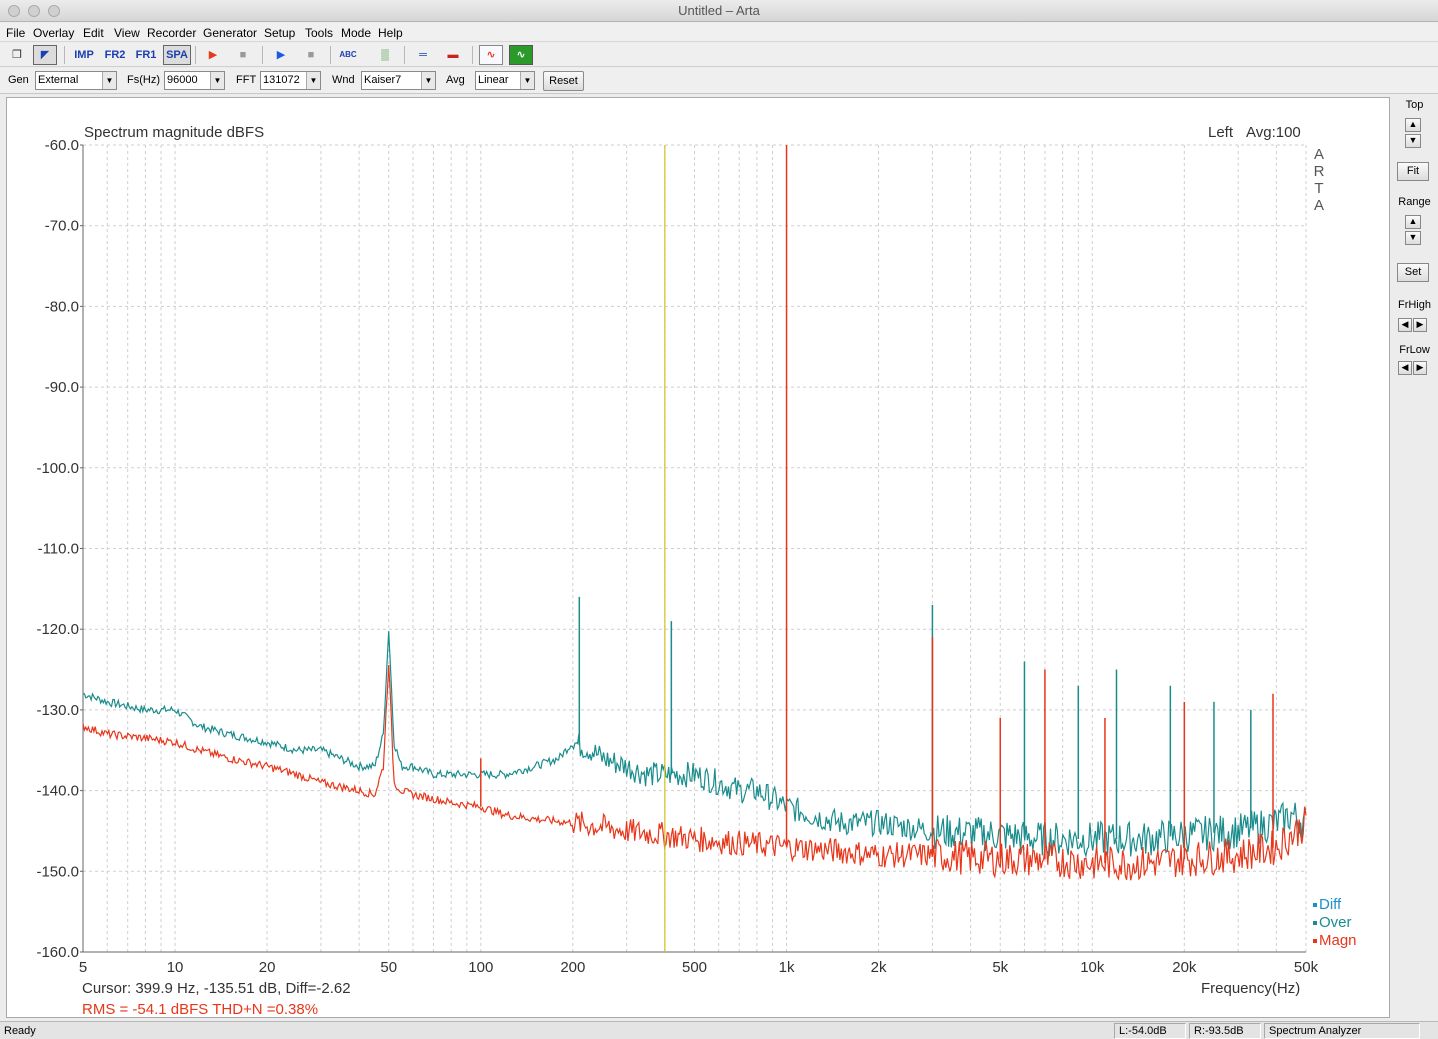 The width and height of the screenshot is (1438, 1039). Describe the element at coordinates (175, 967) in the screenshot. I see `x-tick-label: 10` at that location.